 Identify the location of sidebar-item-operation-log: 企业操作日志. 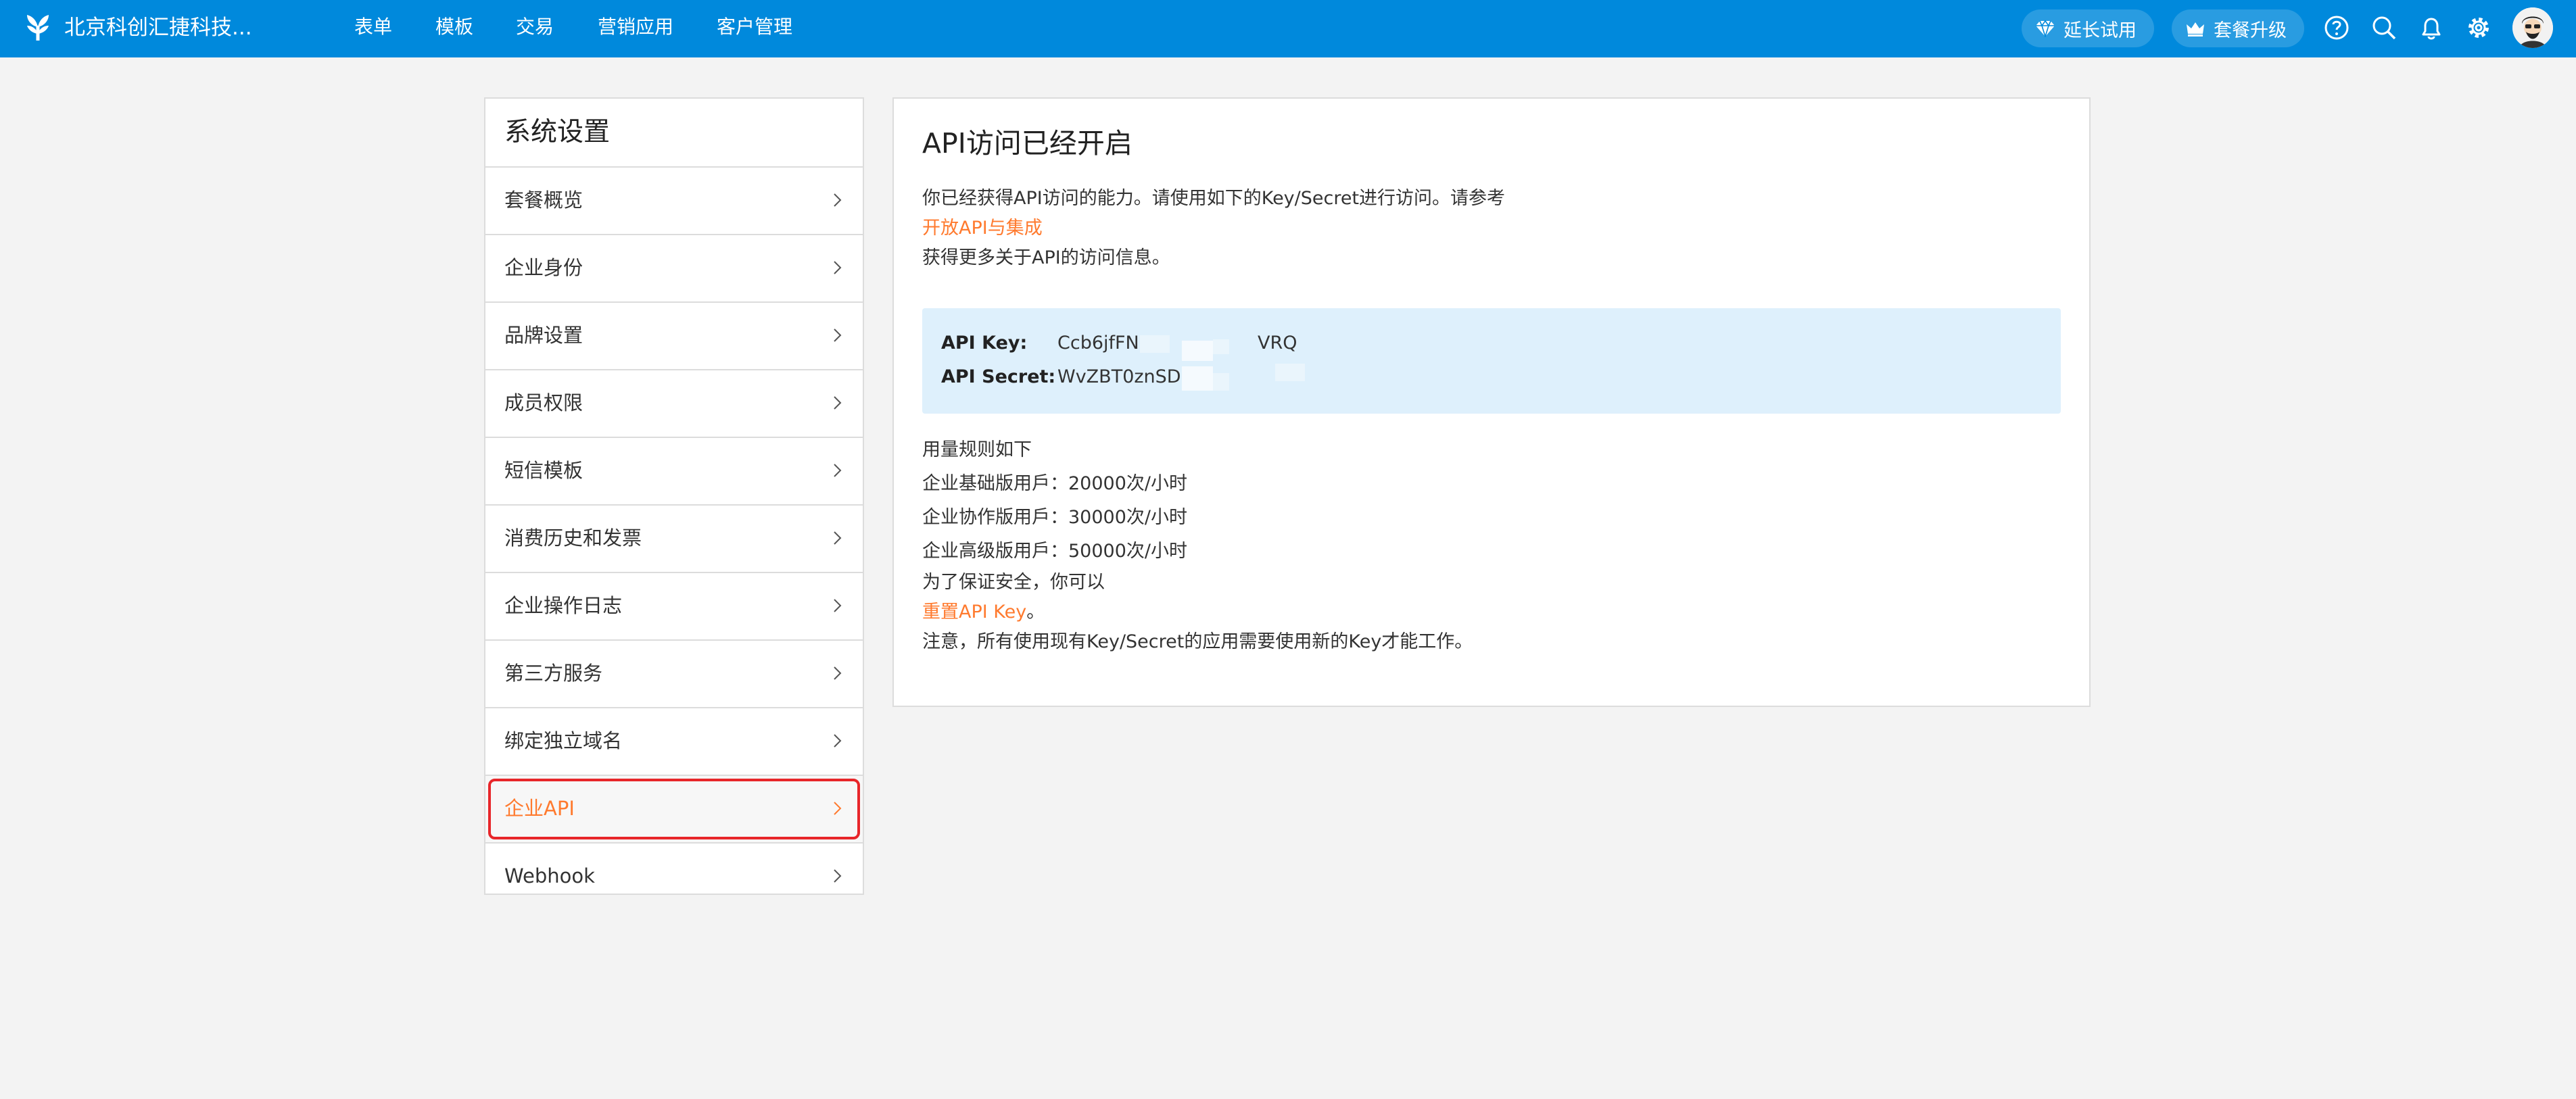
(674, 607).